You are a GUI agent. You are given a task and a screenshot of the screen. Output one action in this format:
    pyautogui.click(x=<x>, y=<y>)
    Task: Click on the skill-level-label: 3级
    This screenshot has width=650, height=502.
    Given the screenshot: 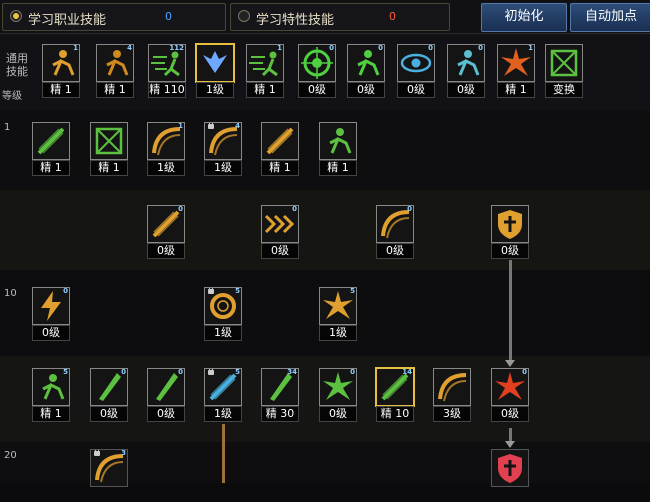 What is the action you would take?
    pyautogui.click(x=452, y=414)
    